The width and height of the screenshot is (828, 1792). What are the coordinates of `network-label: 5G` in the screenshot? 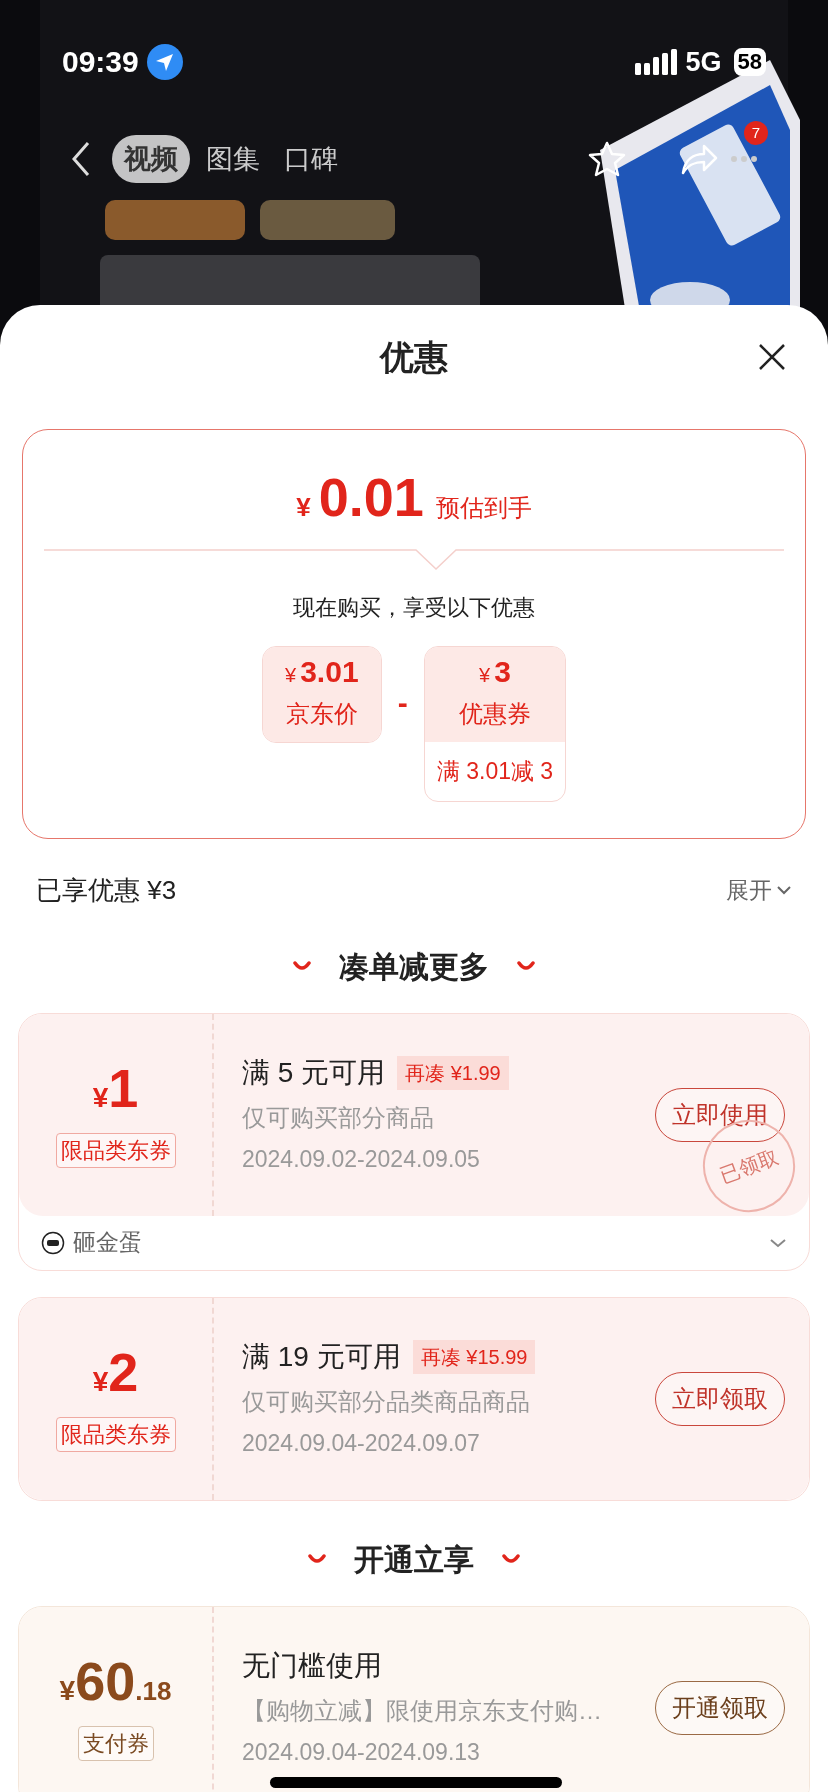 It's located at (703, 62).